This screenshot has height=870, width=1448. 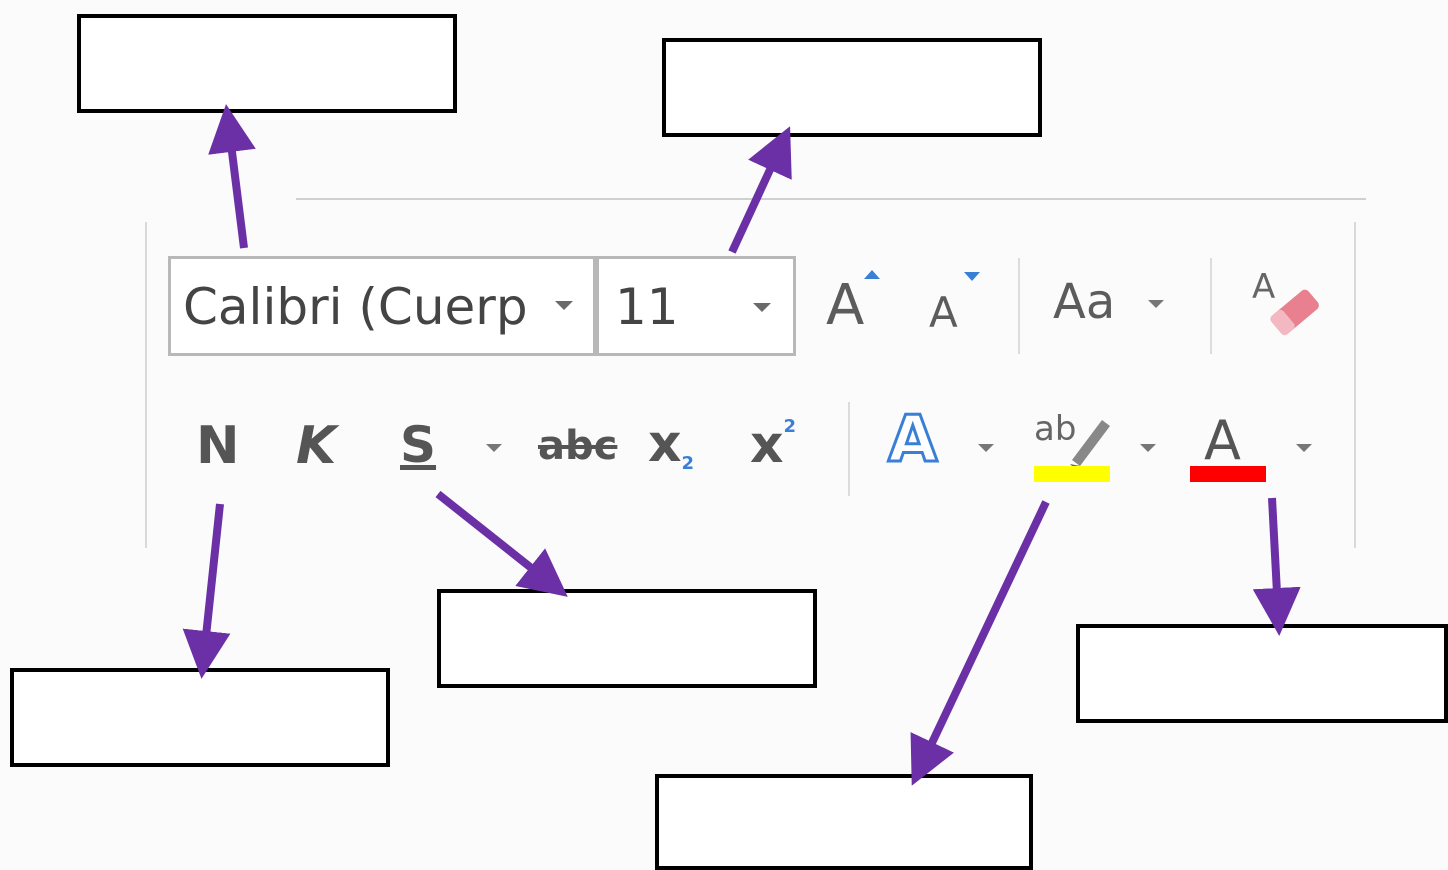 I want to click on ribbon-left-border, so click(x=146, y=385).